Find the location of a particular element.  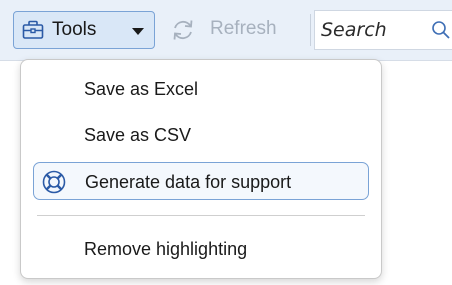

caret-down-icon is located at coordinates (138, 31).